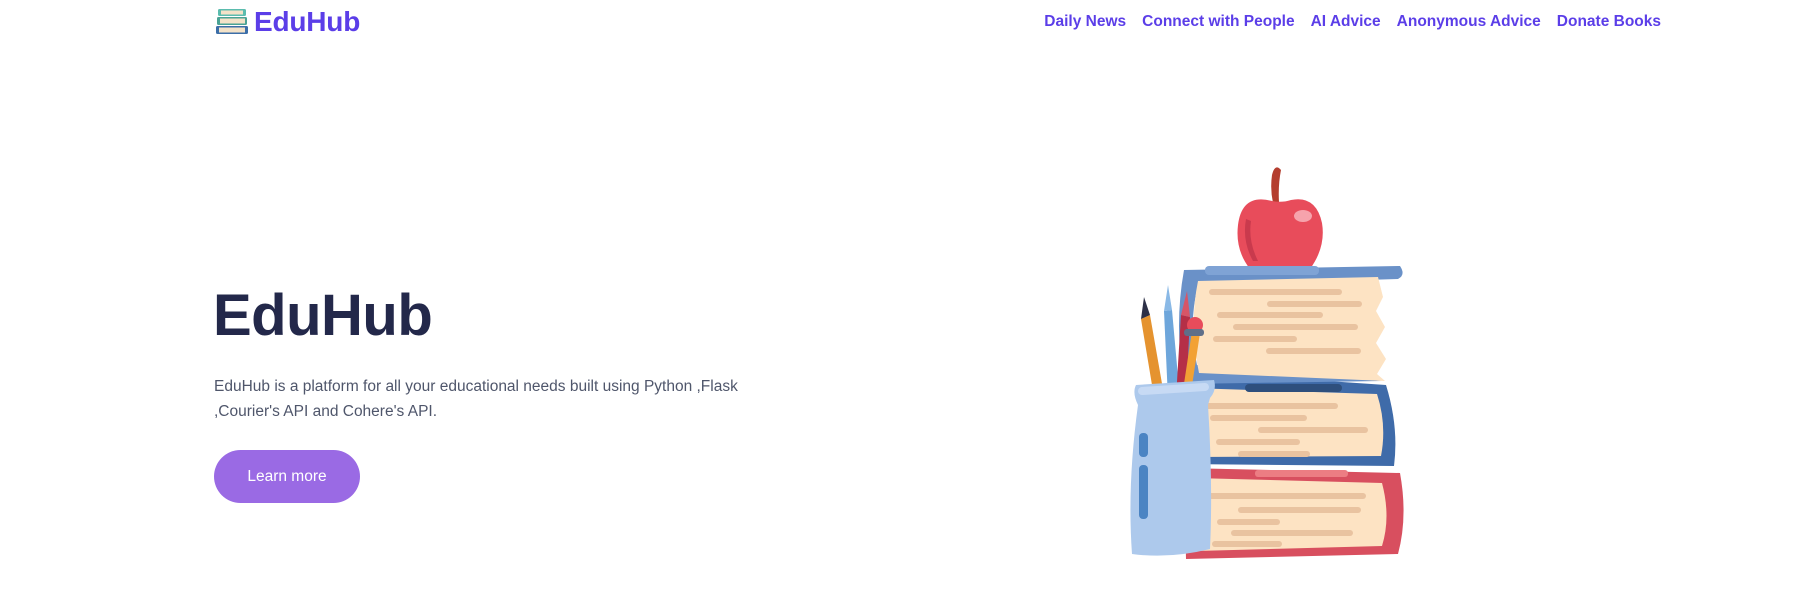 Image resolution: width=1813 pixels, height=615 pixels. I want to click on brand-name: EduHub, so click(307, 21).